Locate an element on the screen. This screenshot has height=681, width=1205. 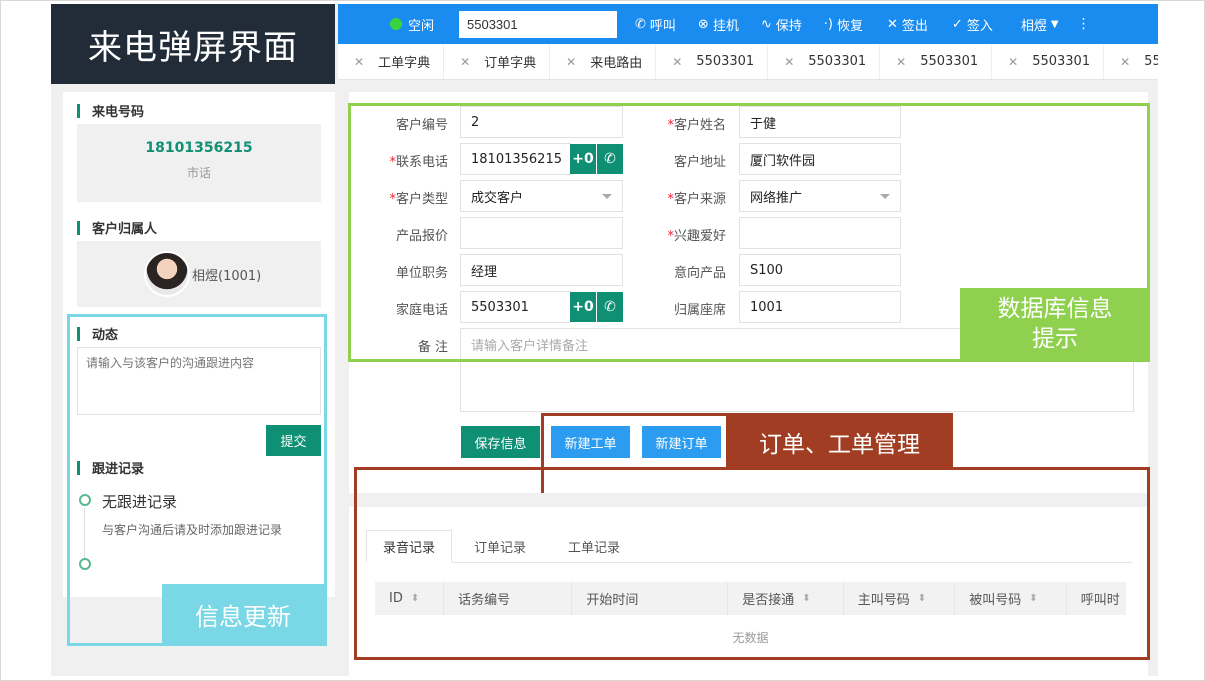
caller-type: 市话 is located at coordinates (198, 173).